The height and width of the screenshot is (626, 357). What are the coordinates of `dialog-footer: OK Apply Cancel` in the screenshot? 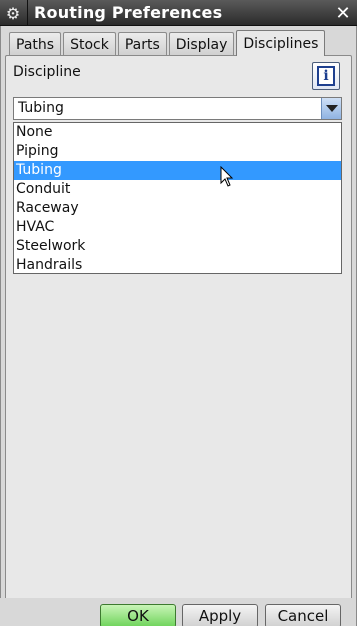 It's located at (177, 612).